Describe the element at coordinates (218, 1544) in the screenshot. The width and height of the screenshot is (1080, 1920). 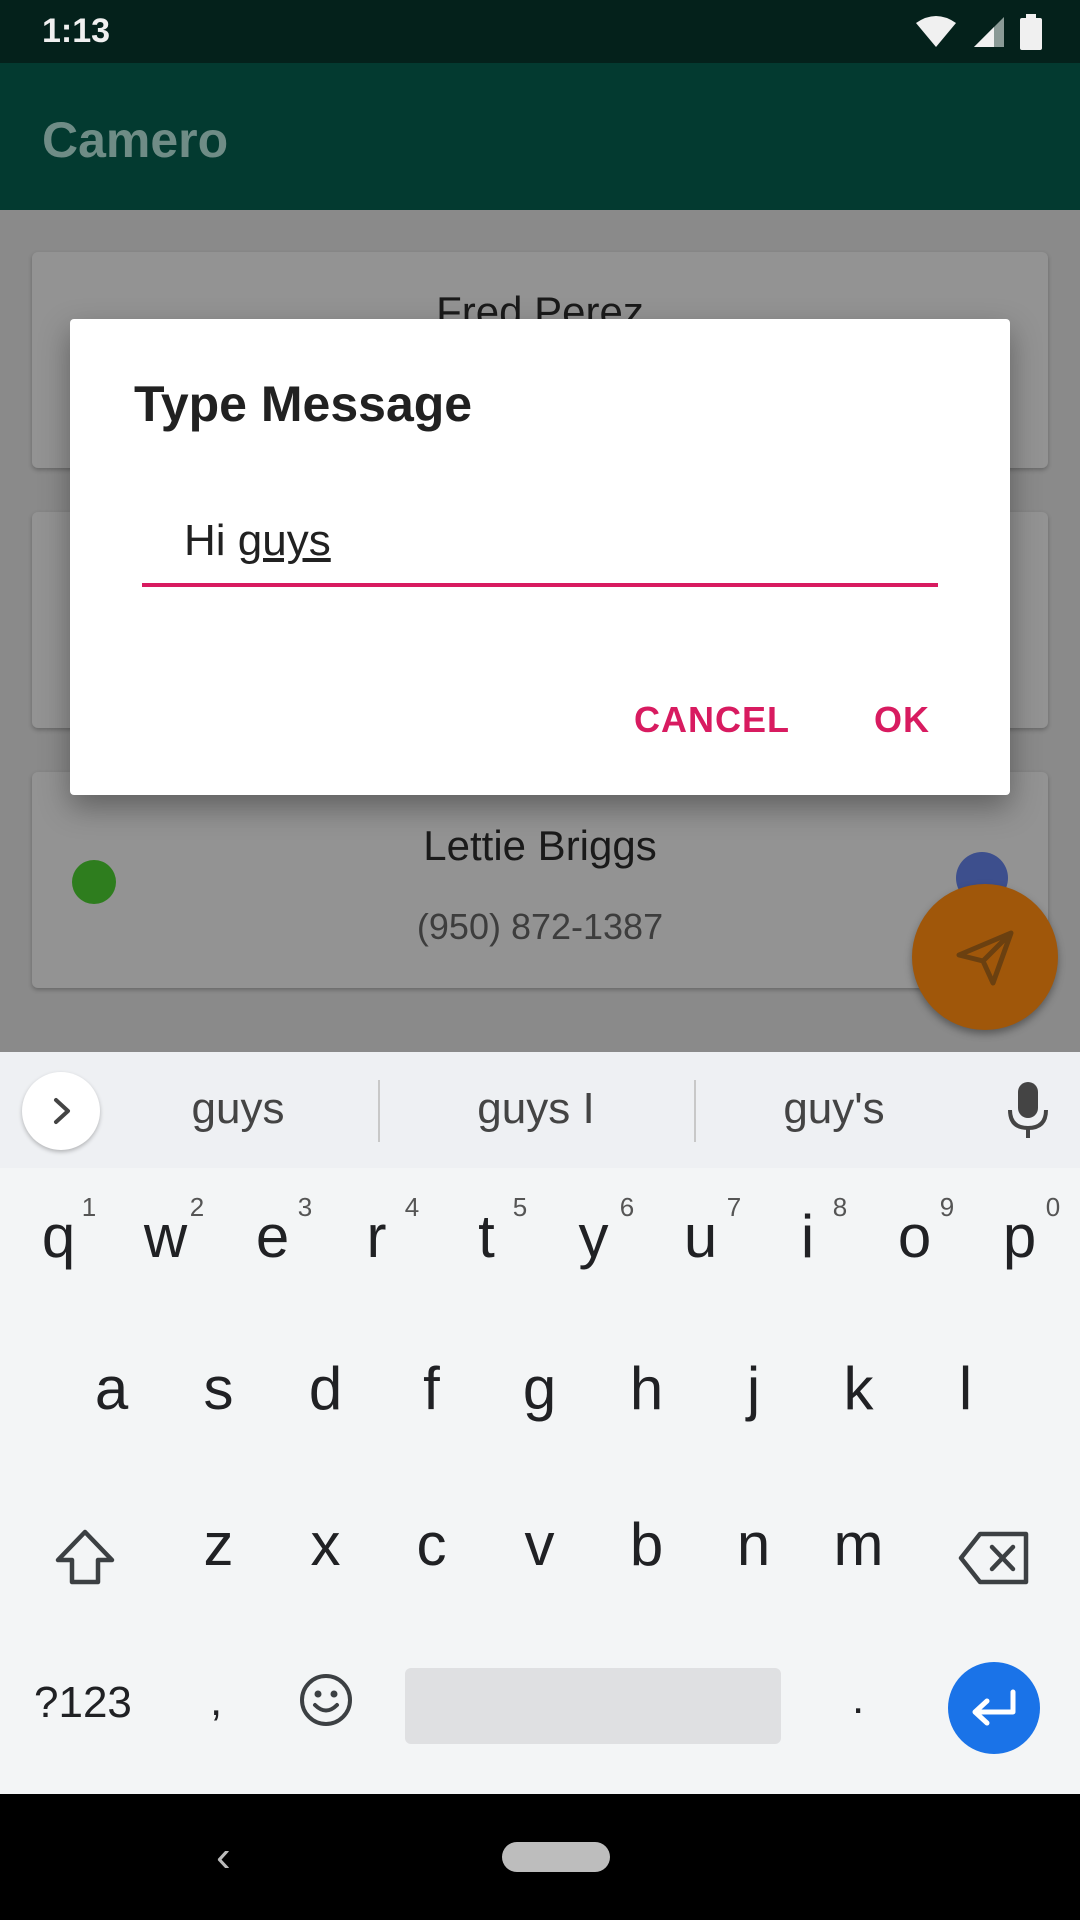
I see `key-z: z` at that location.